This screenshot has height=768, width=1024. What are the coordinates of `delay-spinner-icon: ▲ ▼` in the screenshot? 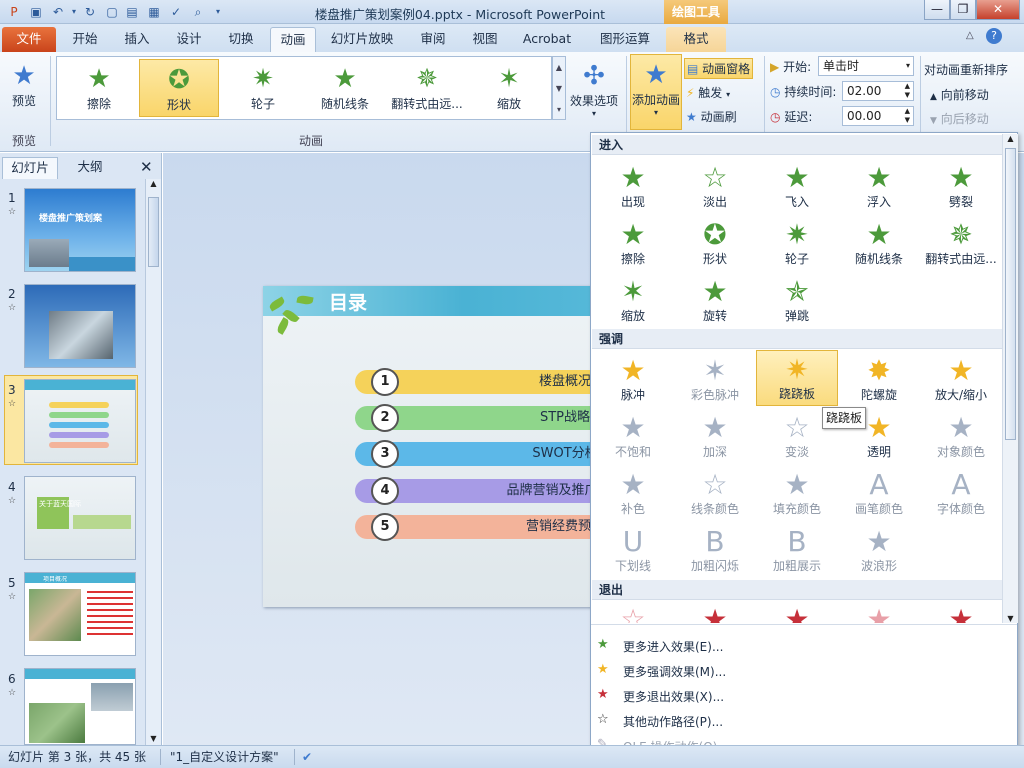 It's located at (907, 116).